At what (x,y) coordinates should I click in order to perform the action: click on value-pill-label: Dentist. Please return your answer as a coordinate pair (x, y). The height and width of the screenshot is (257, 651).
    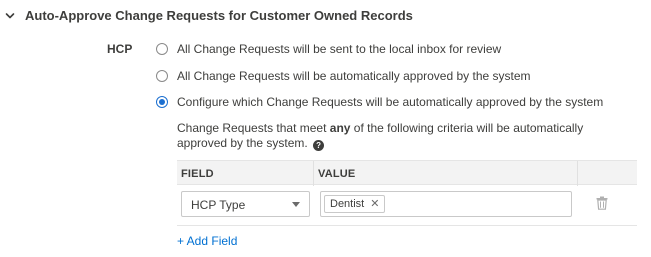
    Looking at the image, I should click on (347, 204).